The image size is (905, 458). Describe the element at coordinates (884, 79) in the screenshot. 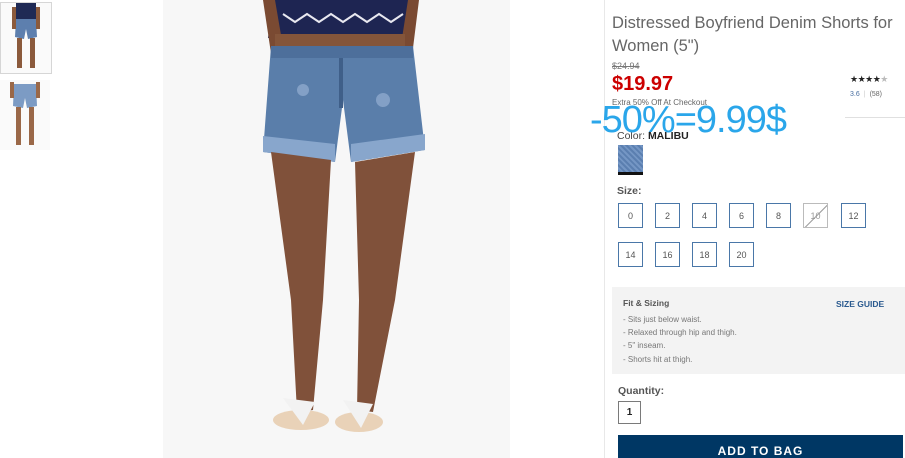

I see `star-empty-icon: ★` at that location.